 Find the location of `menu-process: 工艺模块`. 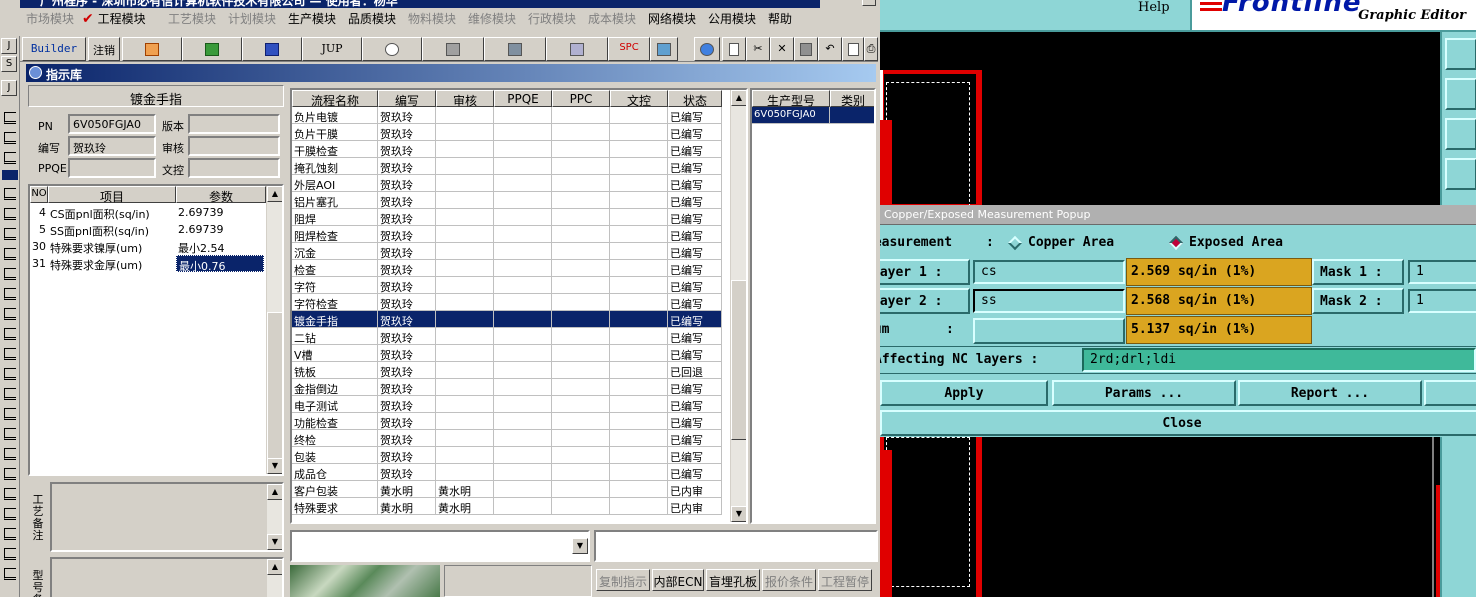

menu-process: 工艺模块 is located at coordinates (192, 18).